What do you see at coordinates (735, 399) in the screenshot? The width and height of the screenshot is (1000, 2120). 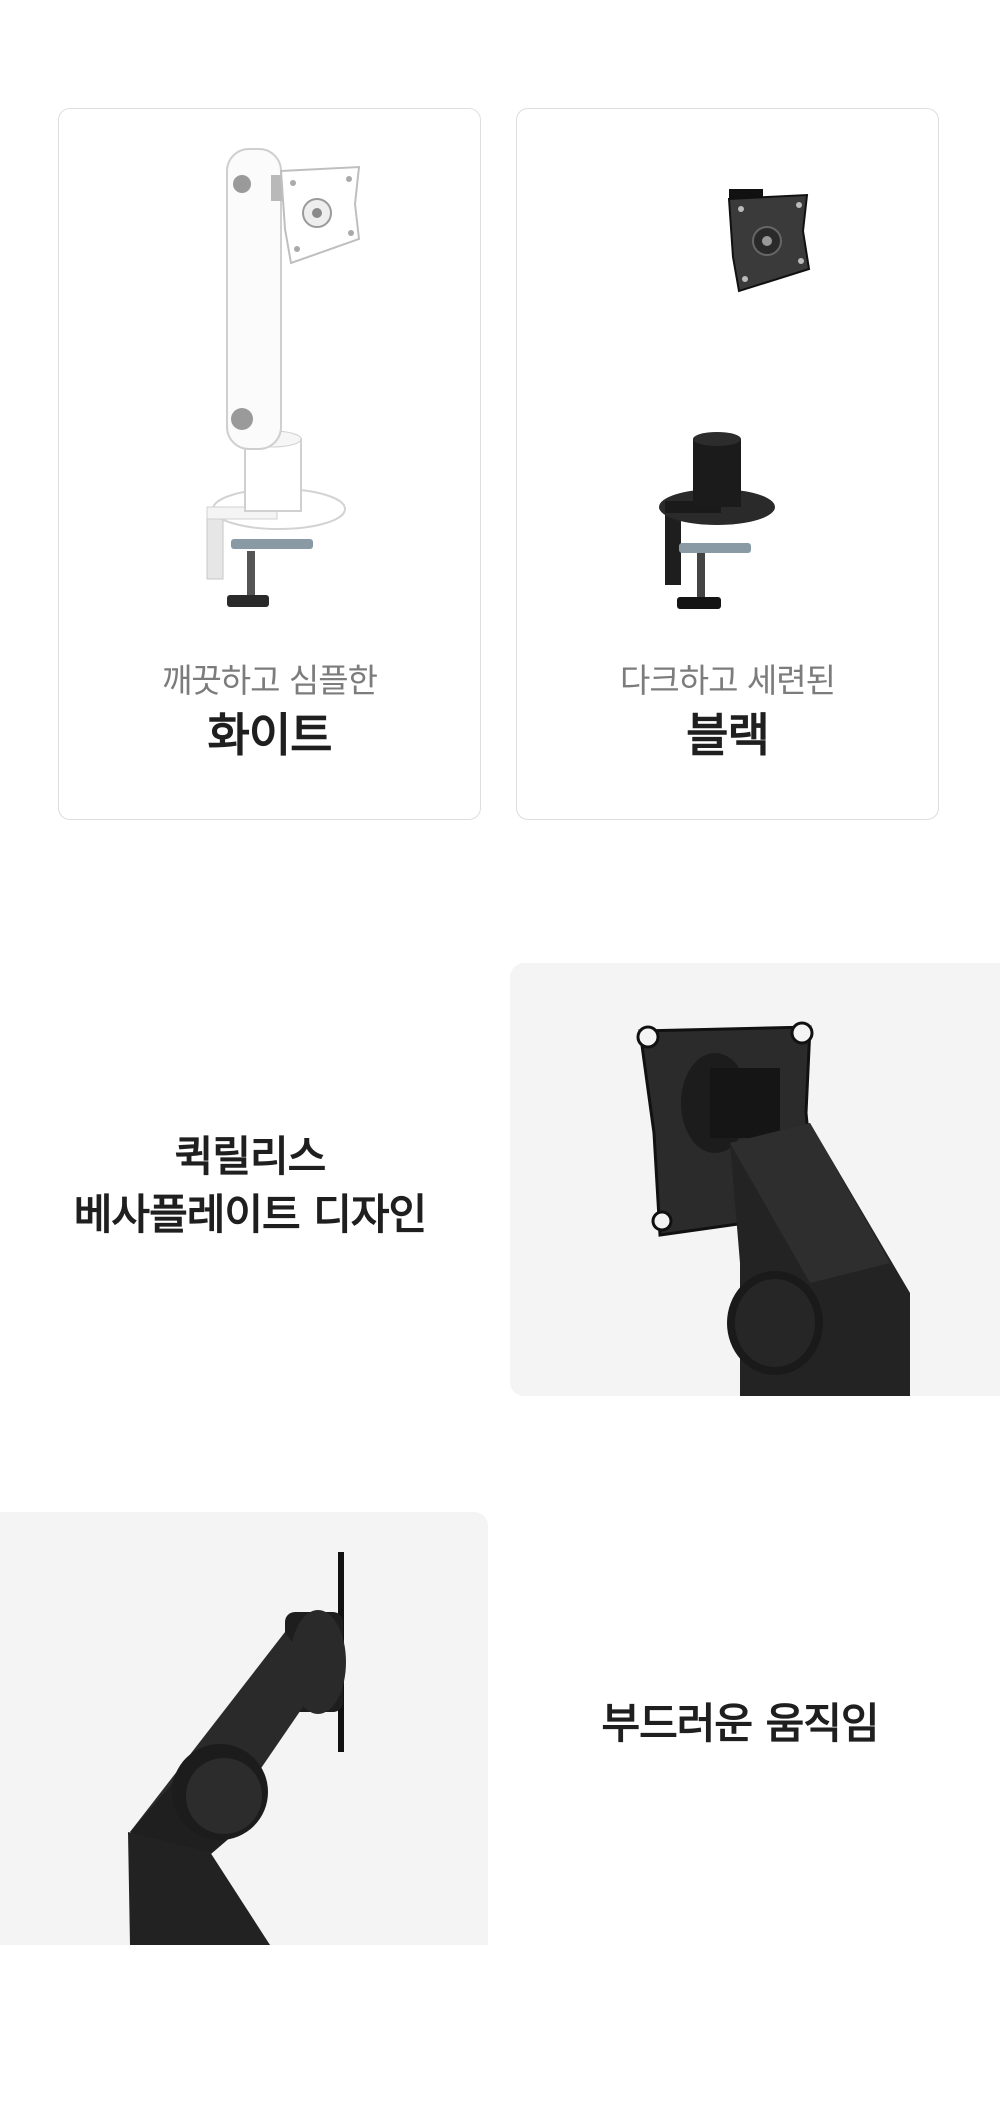 I see `black-monitor-arm-image` at bounding box center [735, 399].